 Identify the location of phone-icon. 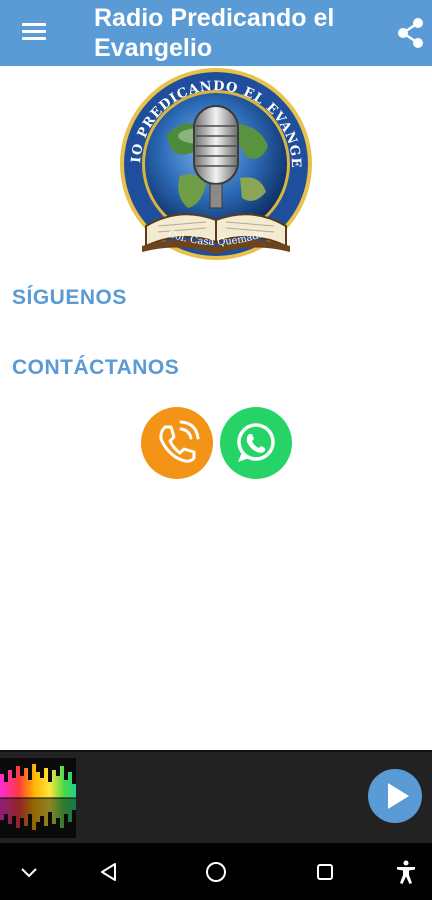
(179, 441).